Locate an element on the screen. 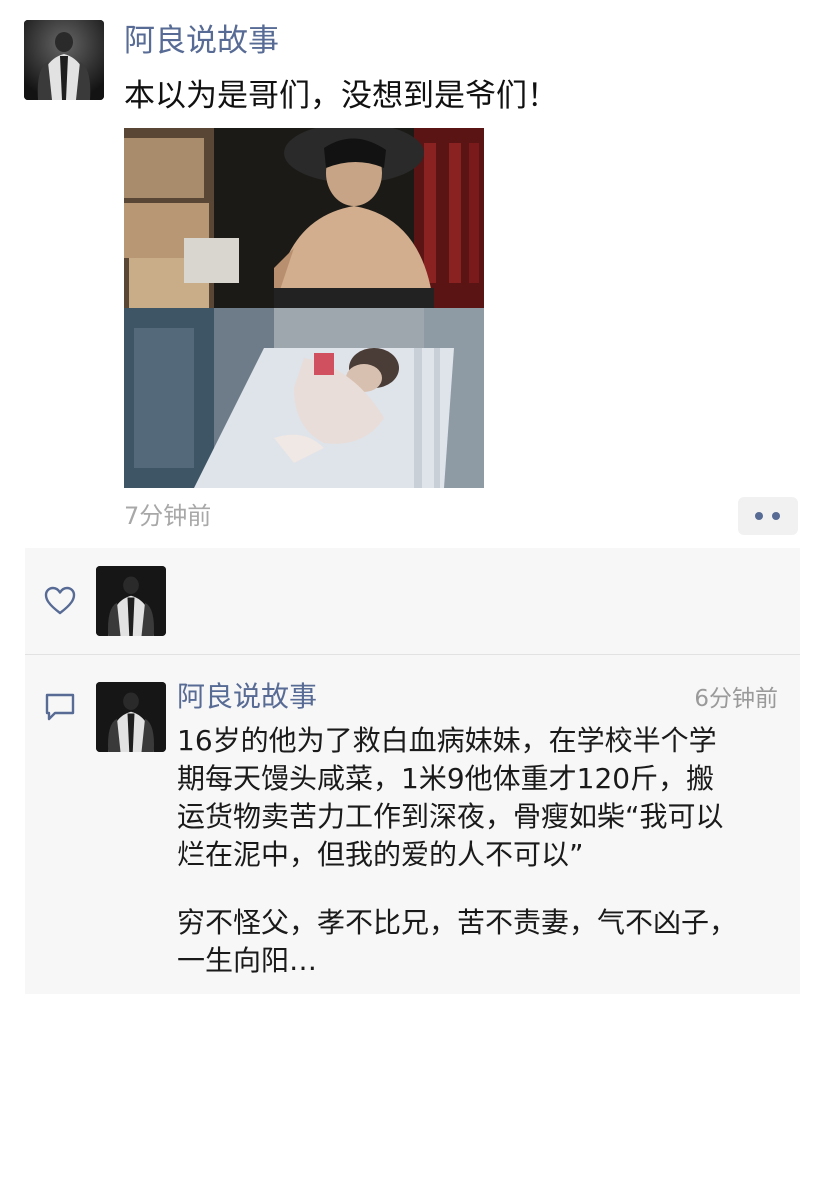  author-avatar is located at coordinates (64, 60).